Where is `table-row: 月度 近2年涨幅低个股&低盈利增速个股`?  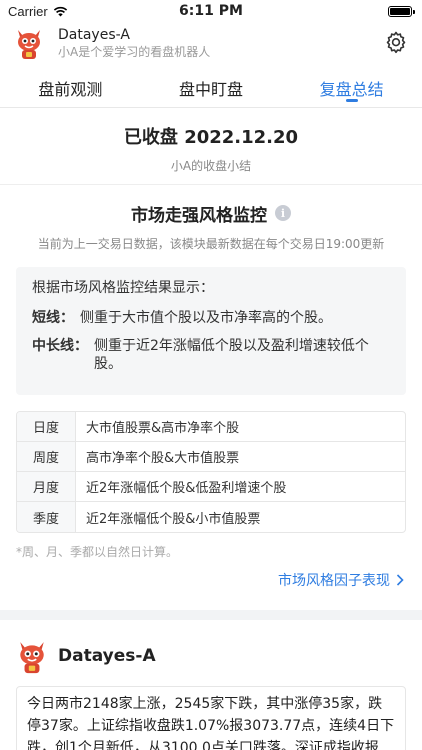
table-row: 月度 近2年涨幅低个股&低盈利增速个股 is located at coordinates (211, 487).